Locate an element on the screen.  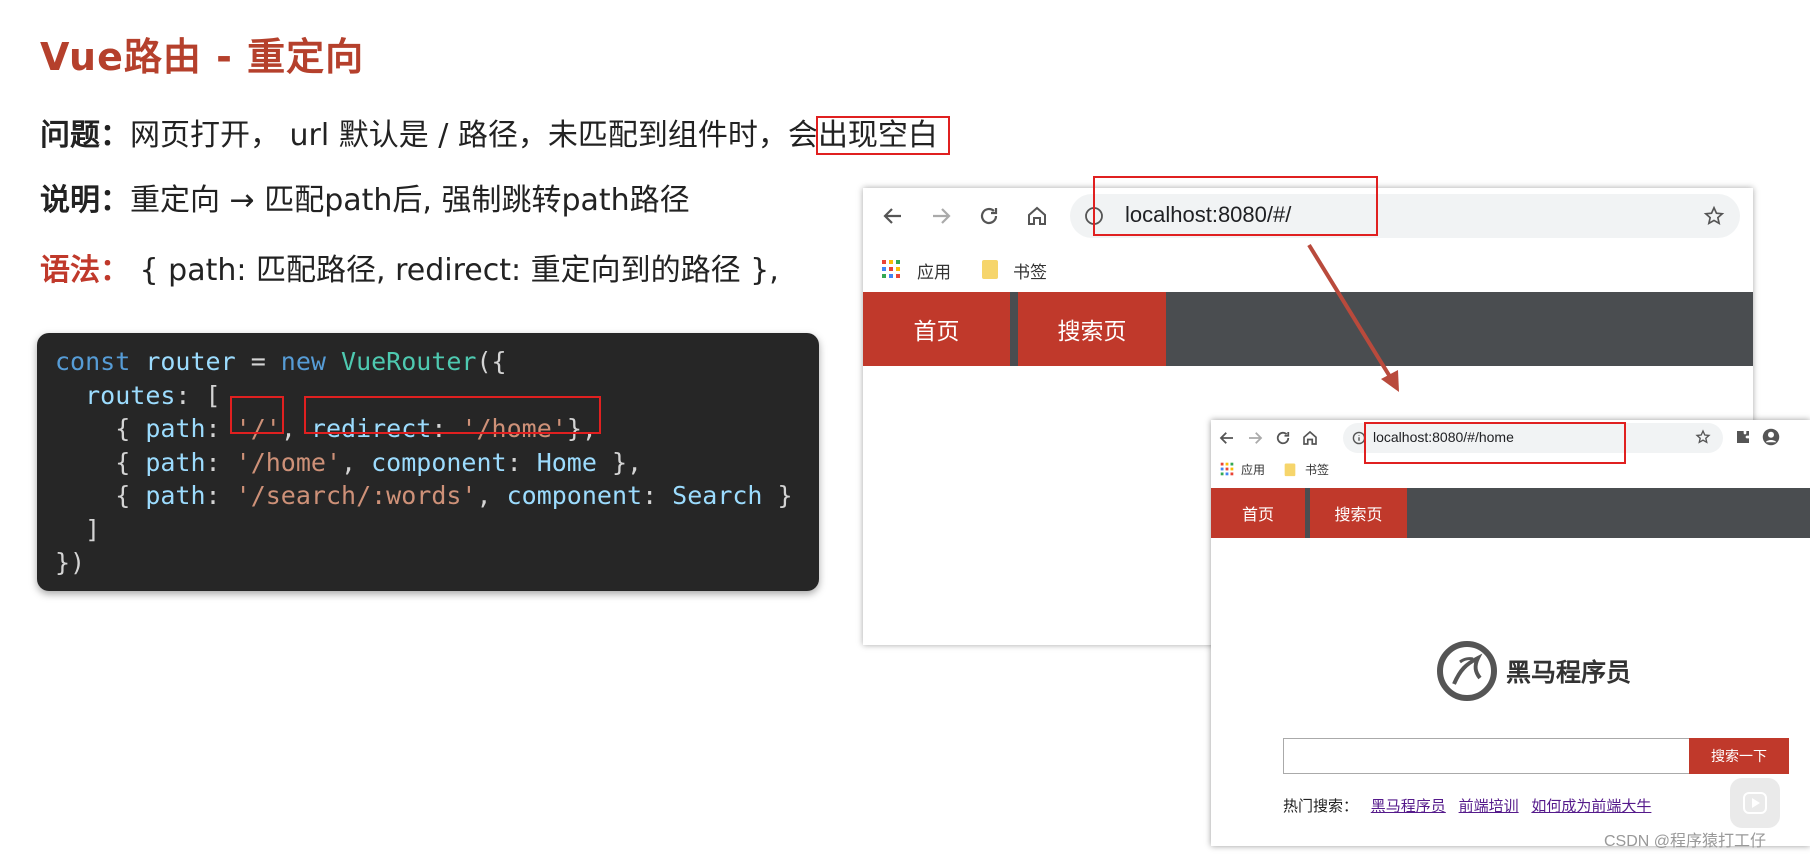
syntax-label: 语法： is located at coordinates (85, 270).